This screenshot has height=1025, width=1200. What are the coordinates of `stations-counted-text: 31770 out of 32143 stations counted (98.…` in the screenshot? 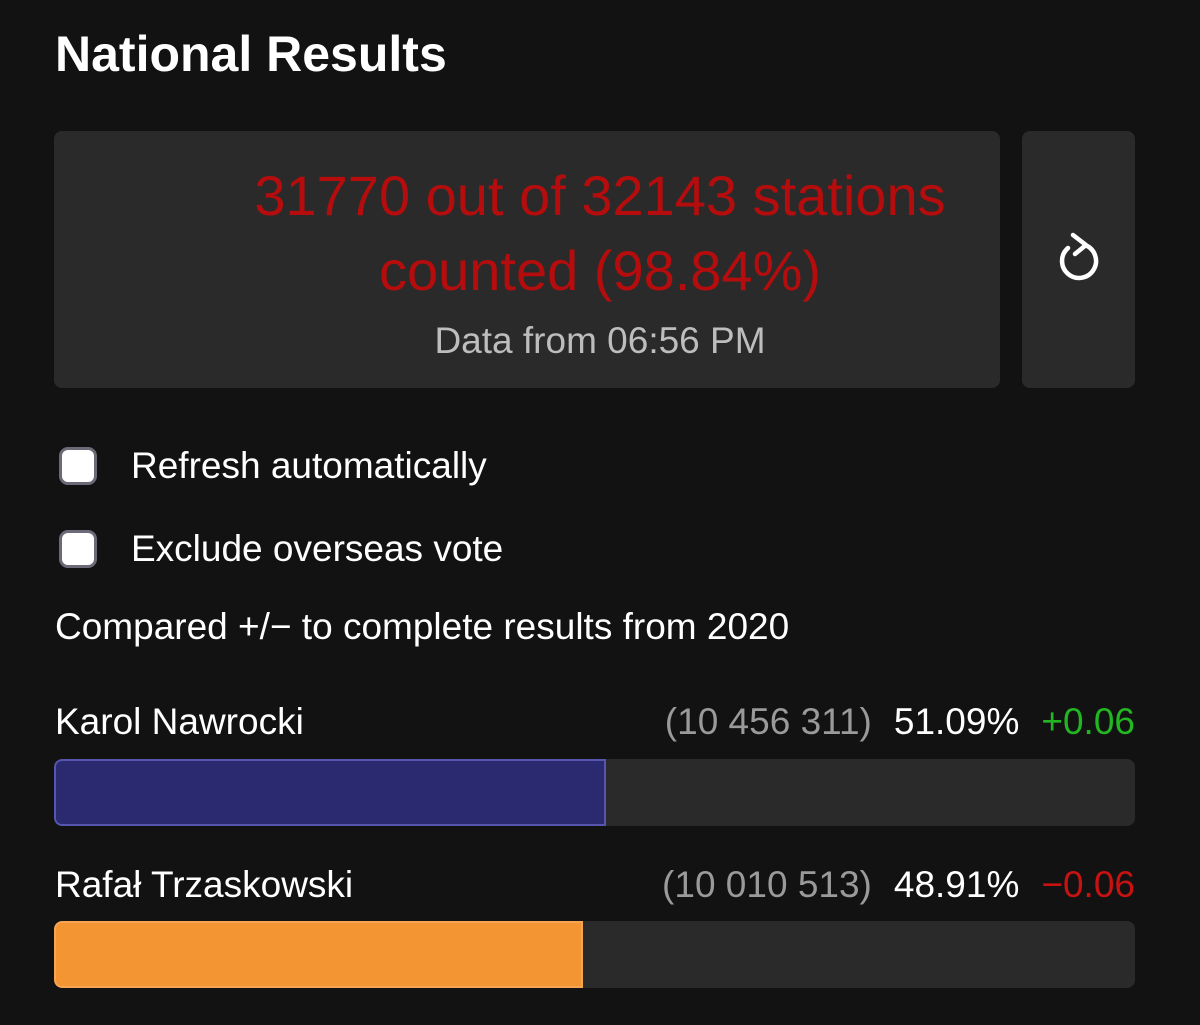 It's located at (600, 233).